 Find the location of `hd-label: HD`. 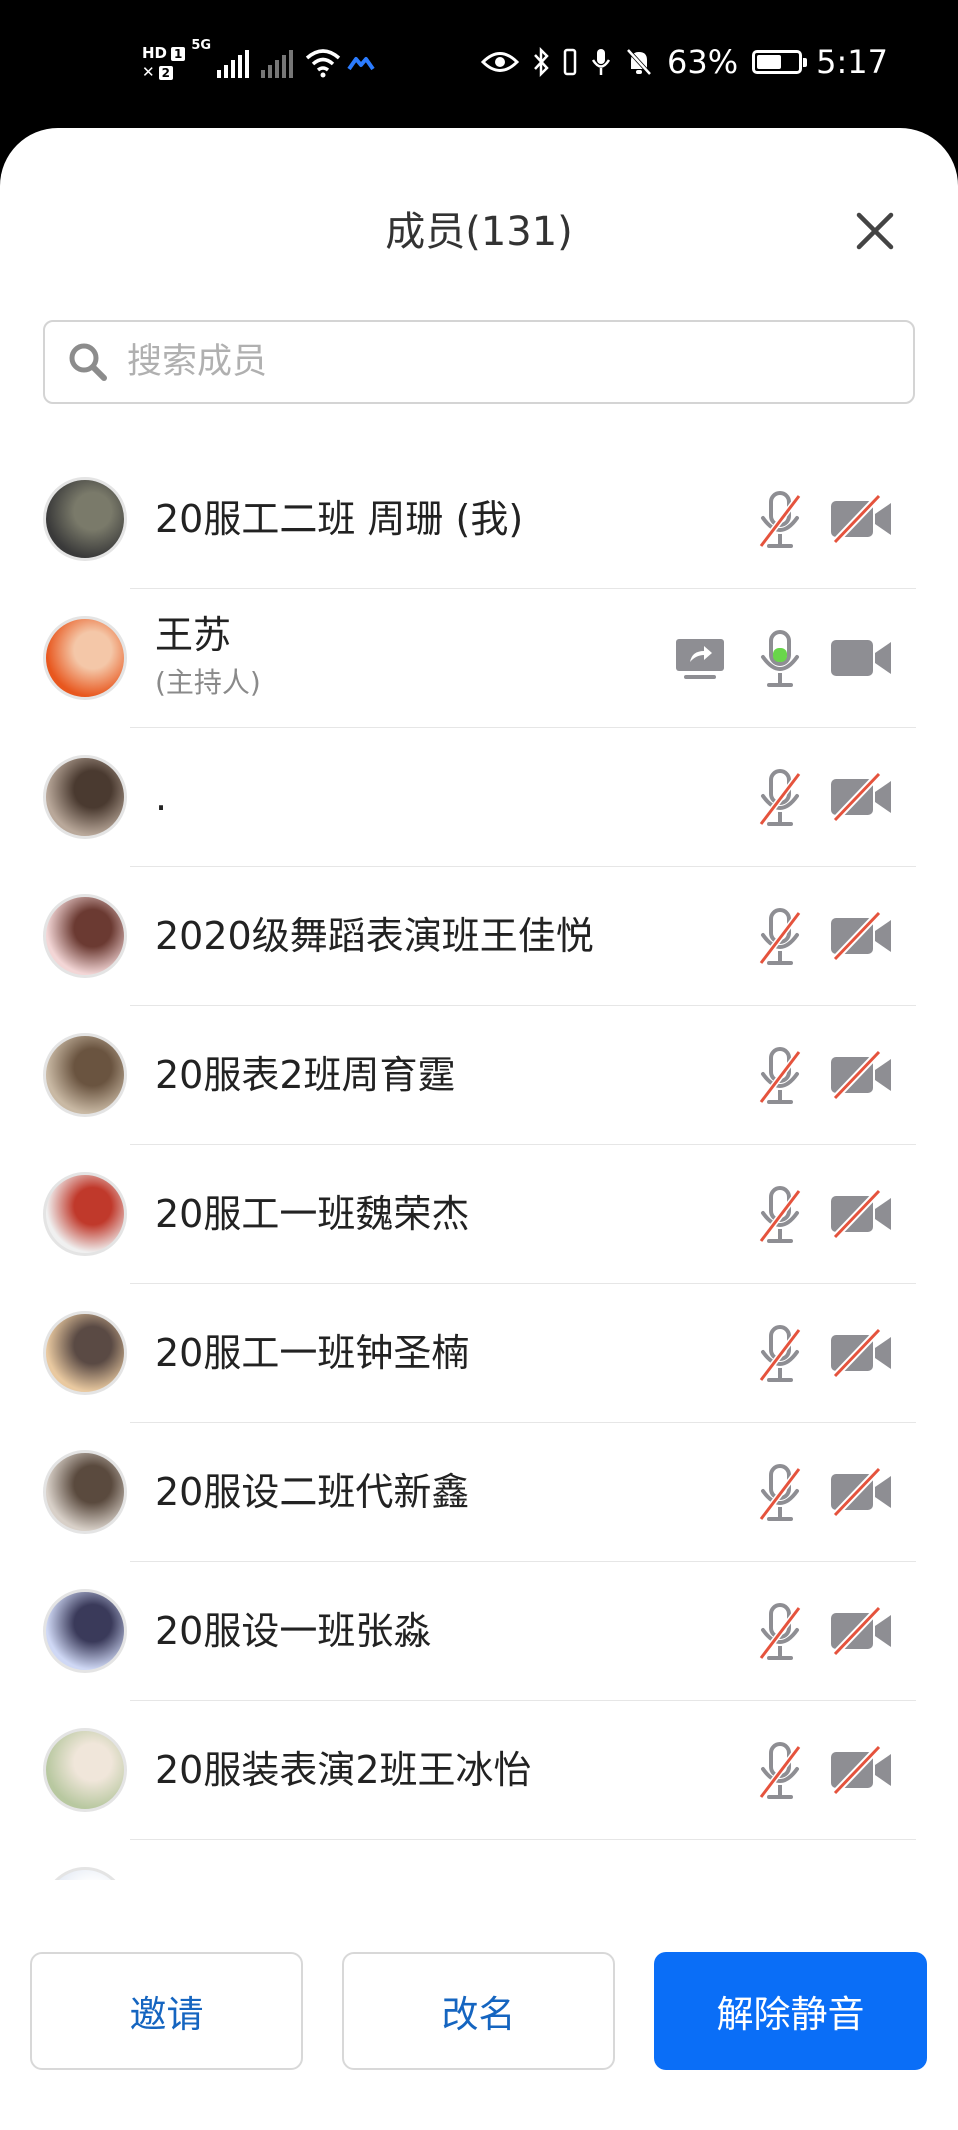

hd-label: HD is located at coordinates (155, 53).